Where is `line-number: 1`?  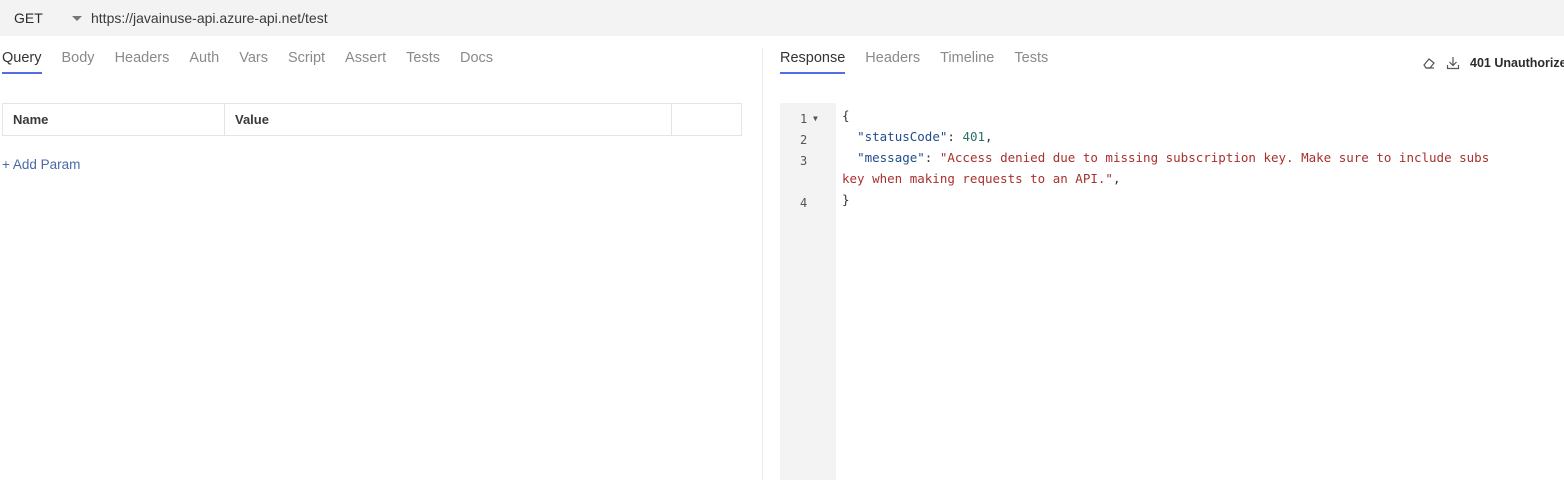 line-number: 1 is located at coordinates (804, 119).